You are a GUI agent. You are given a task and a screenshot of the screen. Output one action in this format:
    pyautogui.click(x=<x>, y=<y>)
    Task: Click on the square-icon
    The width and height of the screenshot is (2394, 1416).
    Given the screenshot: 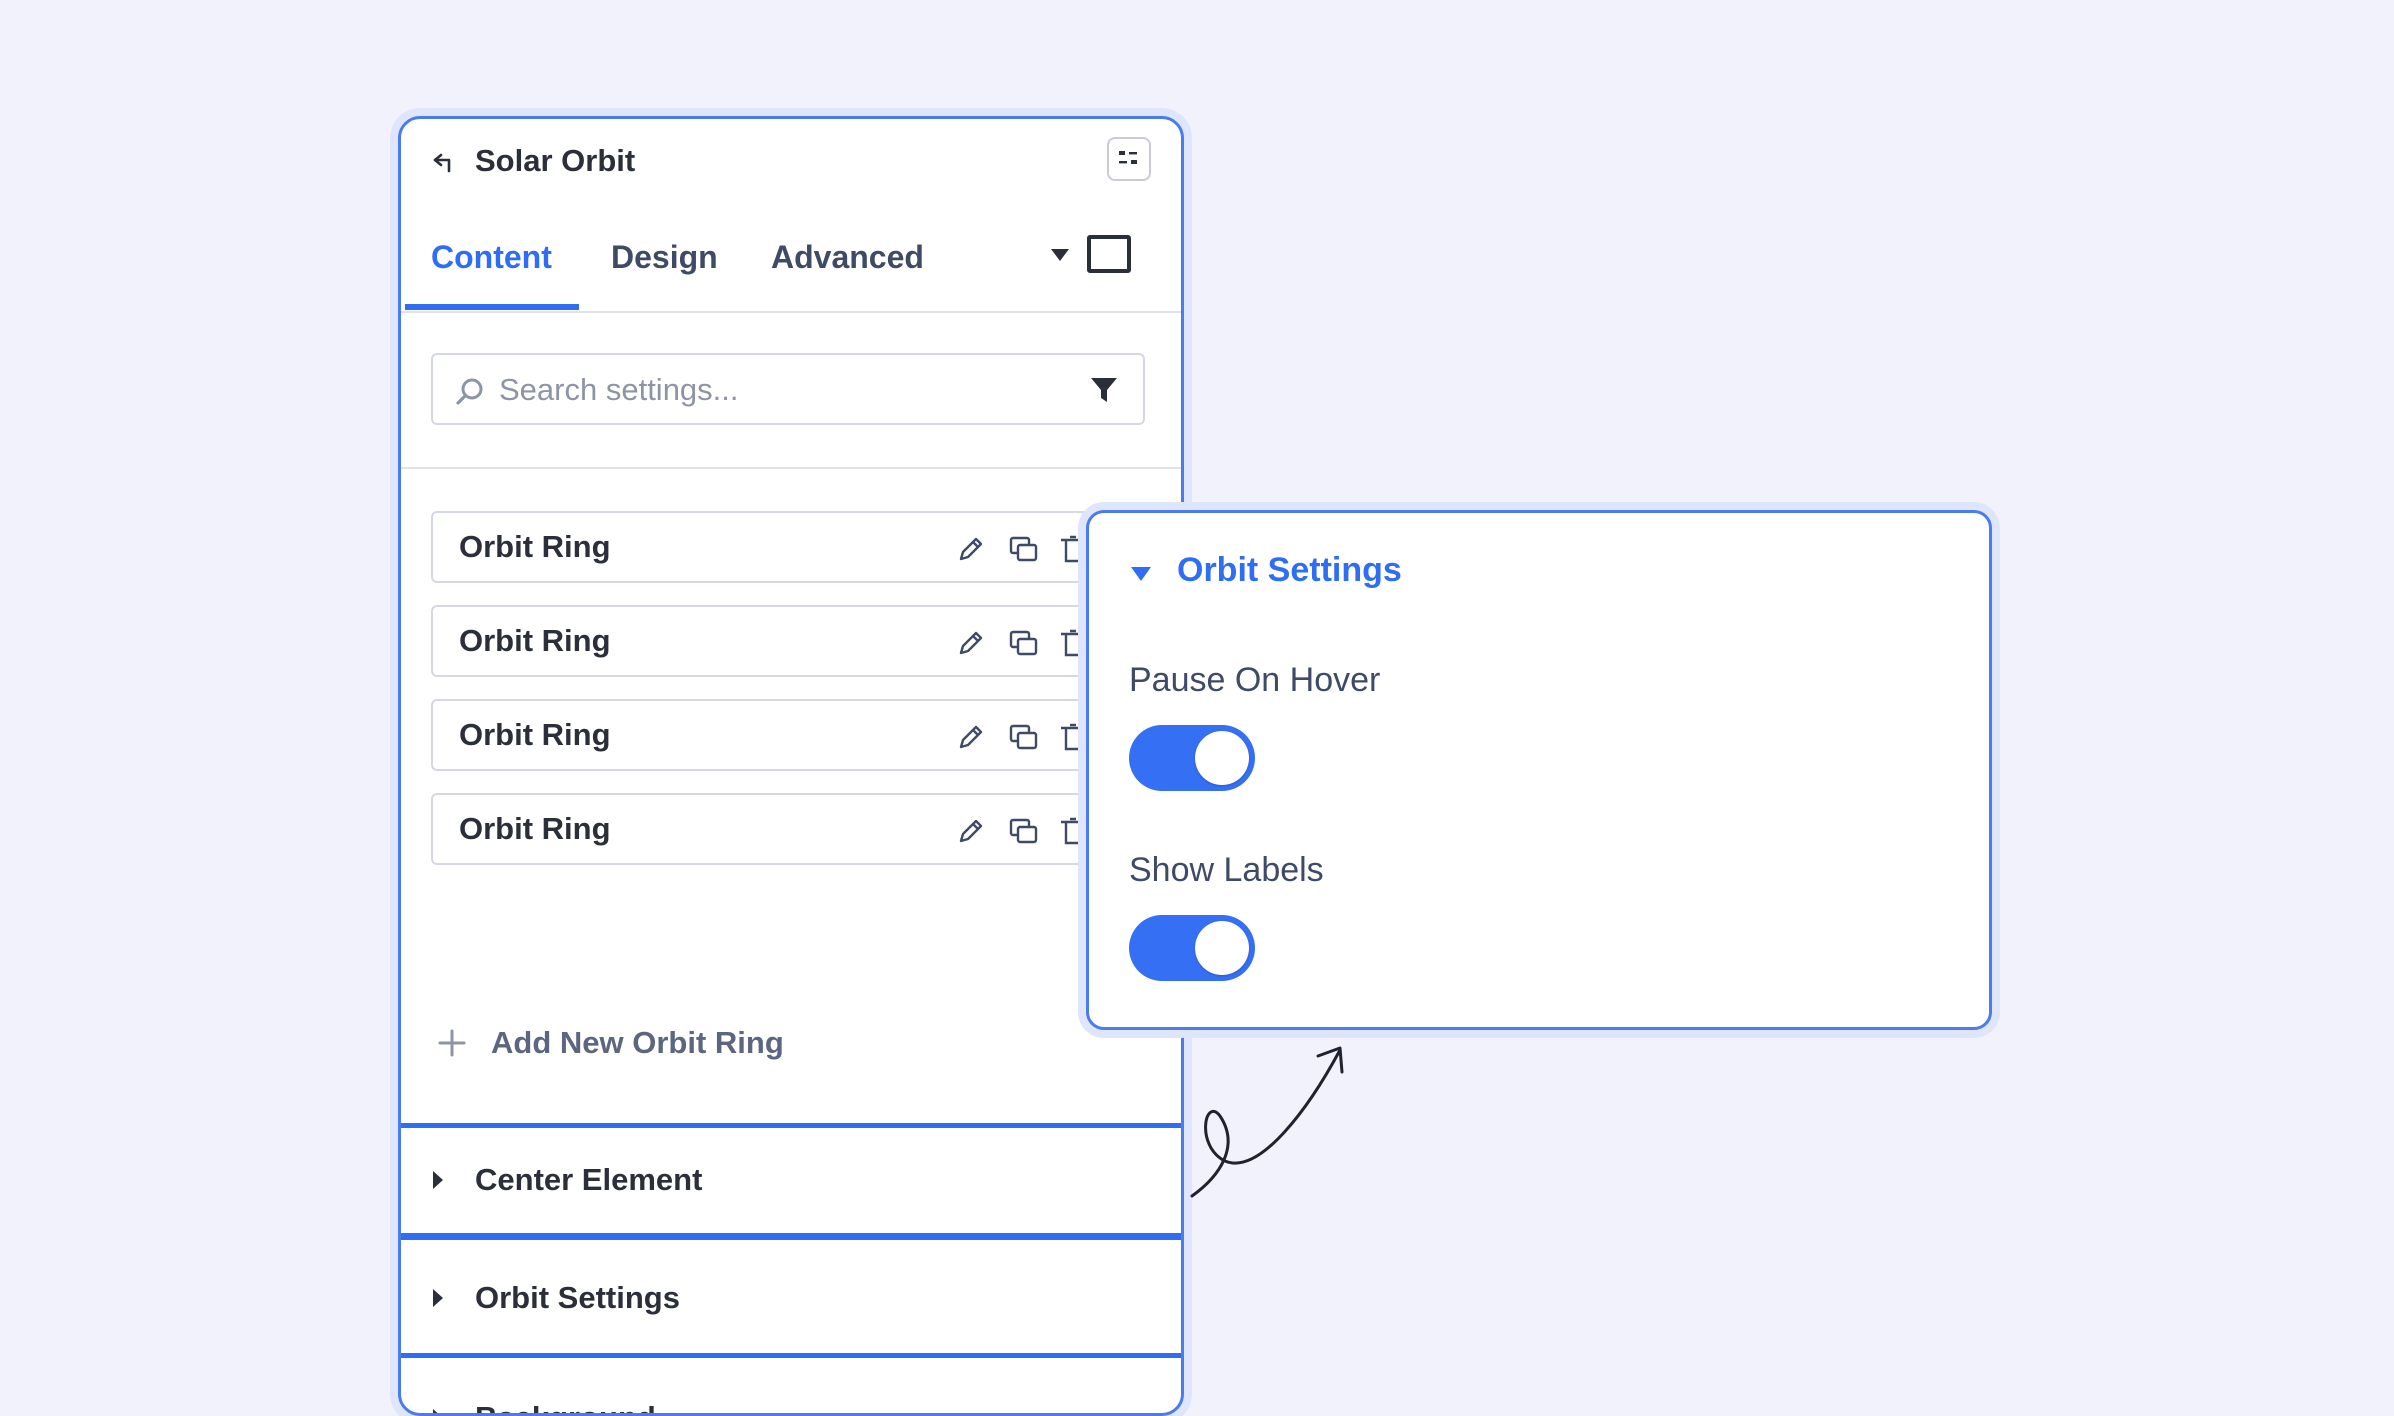 What is the action you would take?
    pyautogui.click(x=1109, y=254)
    